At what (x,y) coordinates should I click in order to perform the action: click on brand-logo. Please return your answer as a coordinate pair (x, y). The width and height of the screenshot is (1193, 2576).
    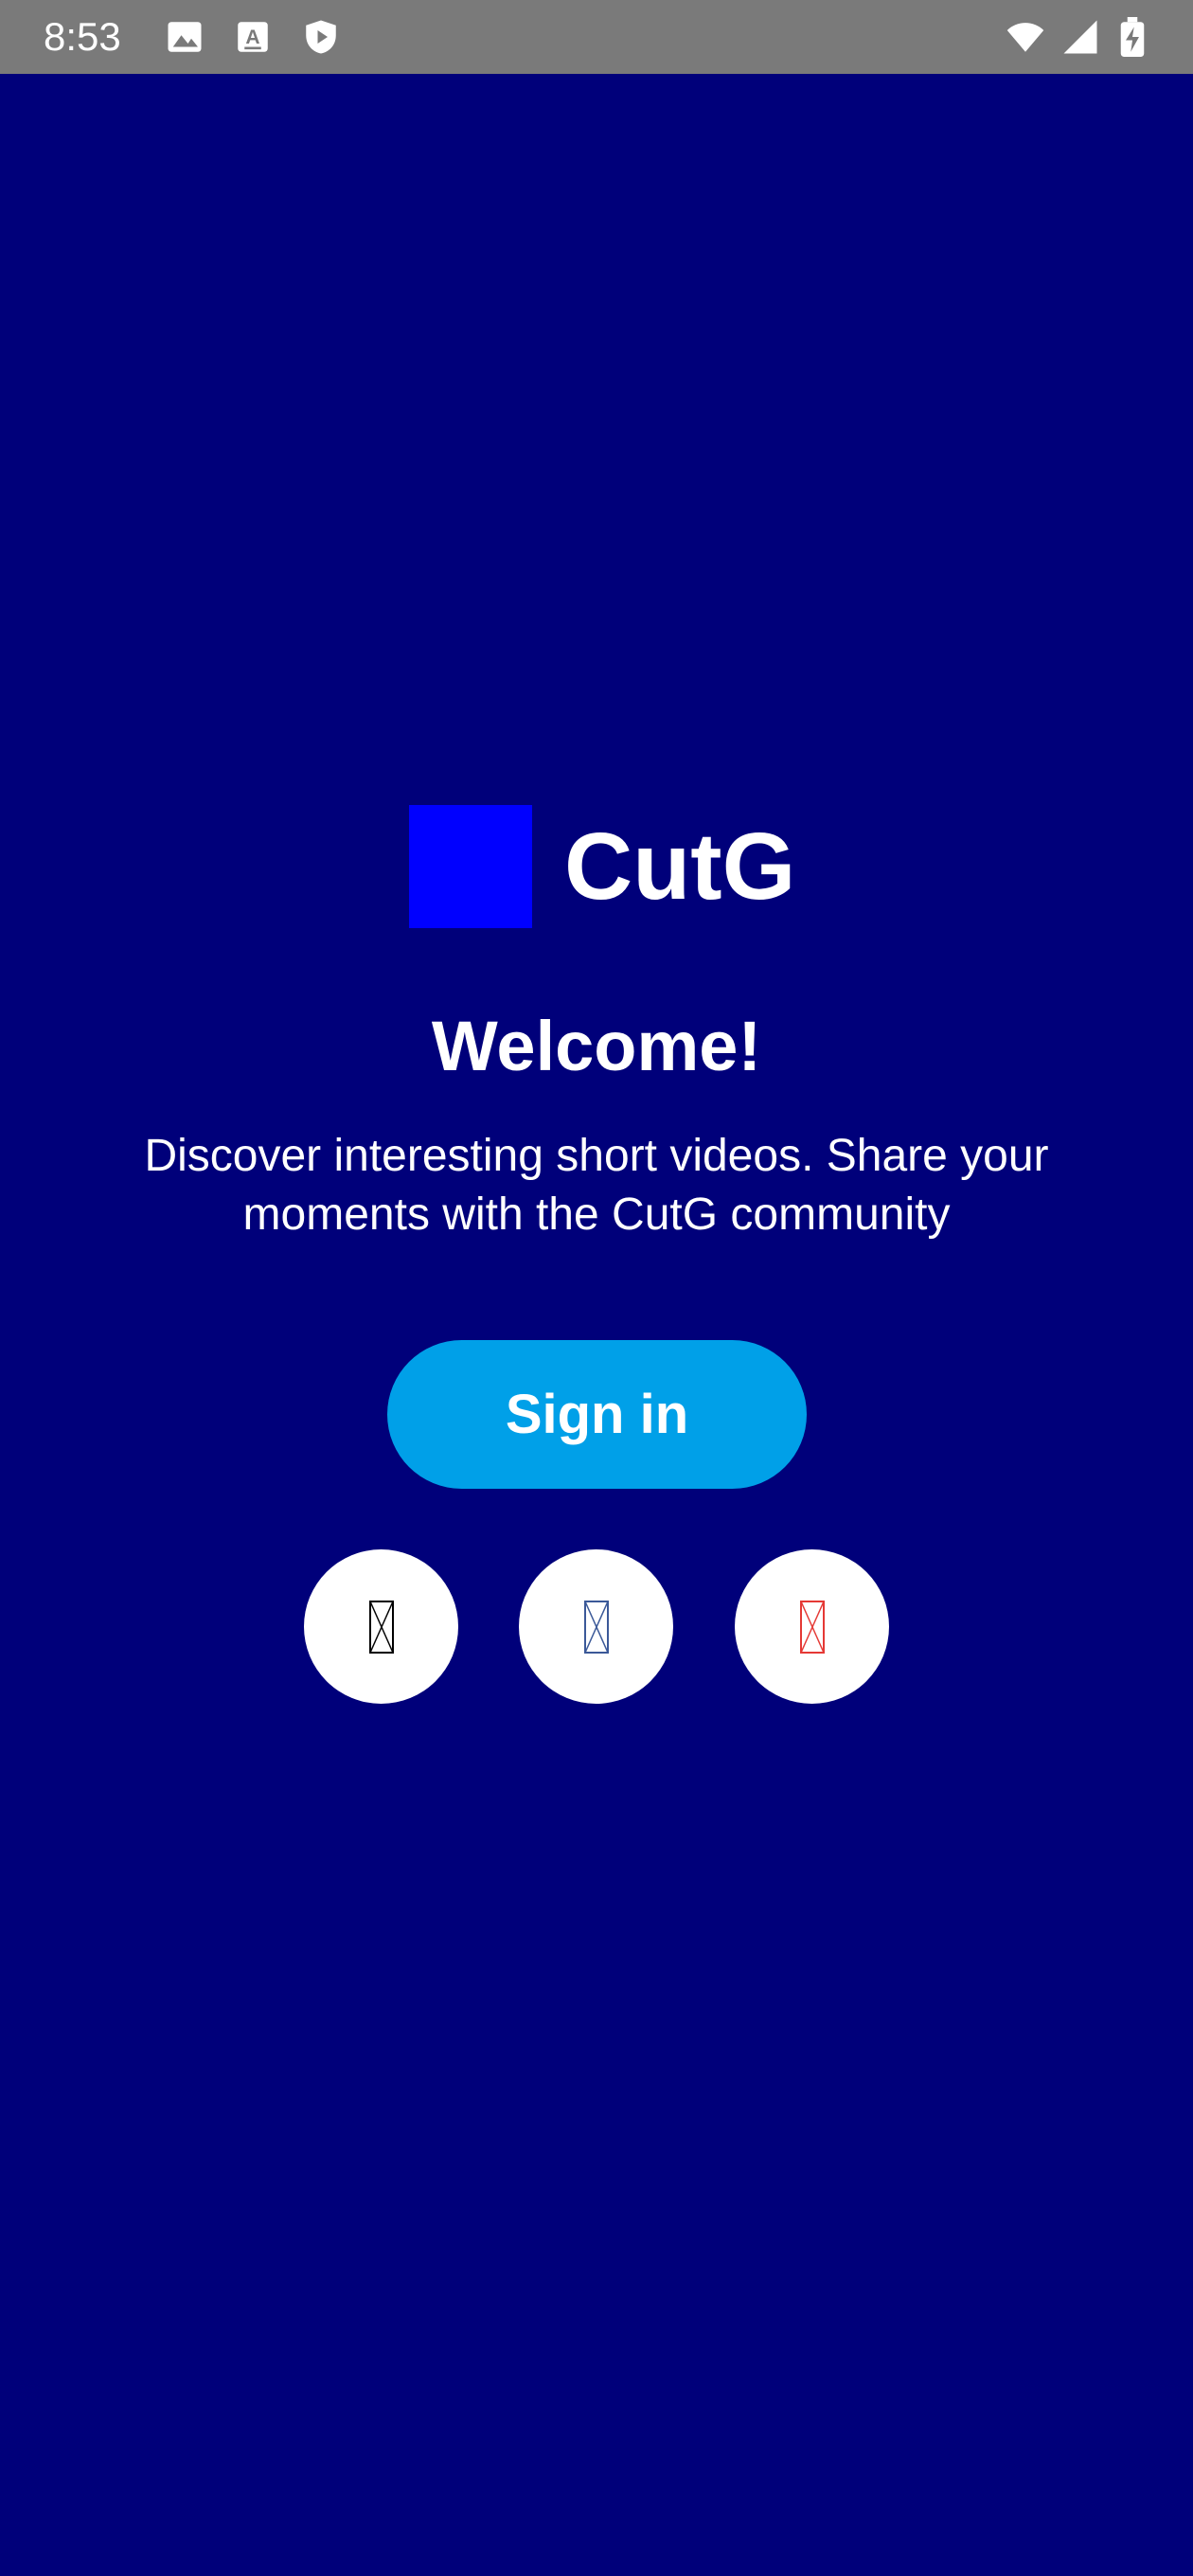
    Looking at the image, I should click on (470, 866).